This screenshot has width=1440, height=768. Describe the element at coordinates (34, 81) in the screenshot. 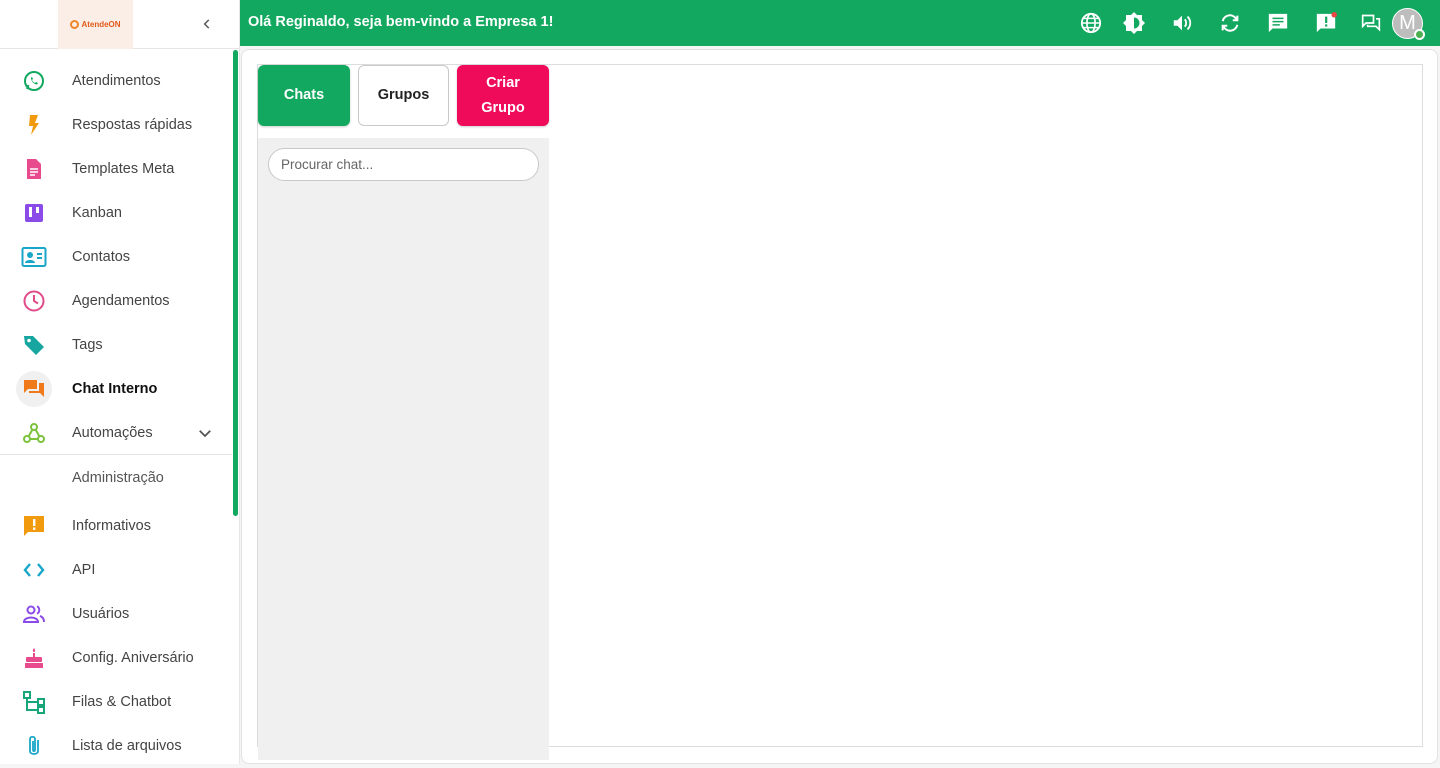

I see `whatsapp-icon` at that location.